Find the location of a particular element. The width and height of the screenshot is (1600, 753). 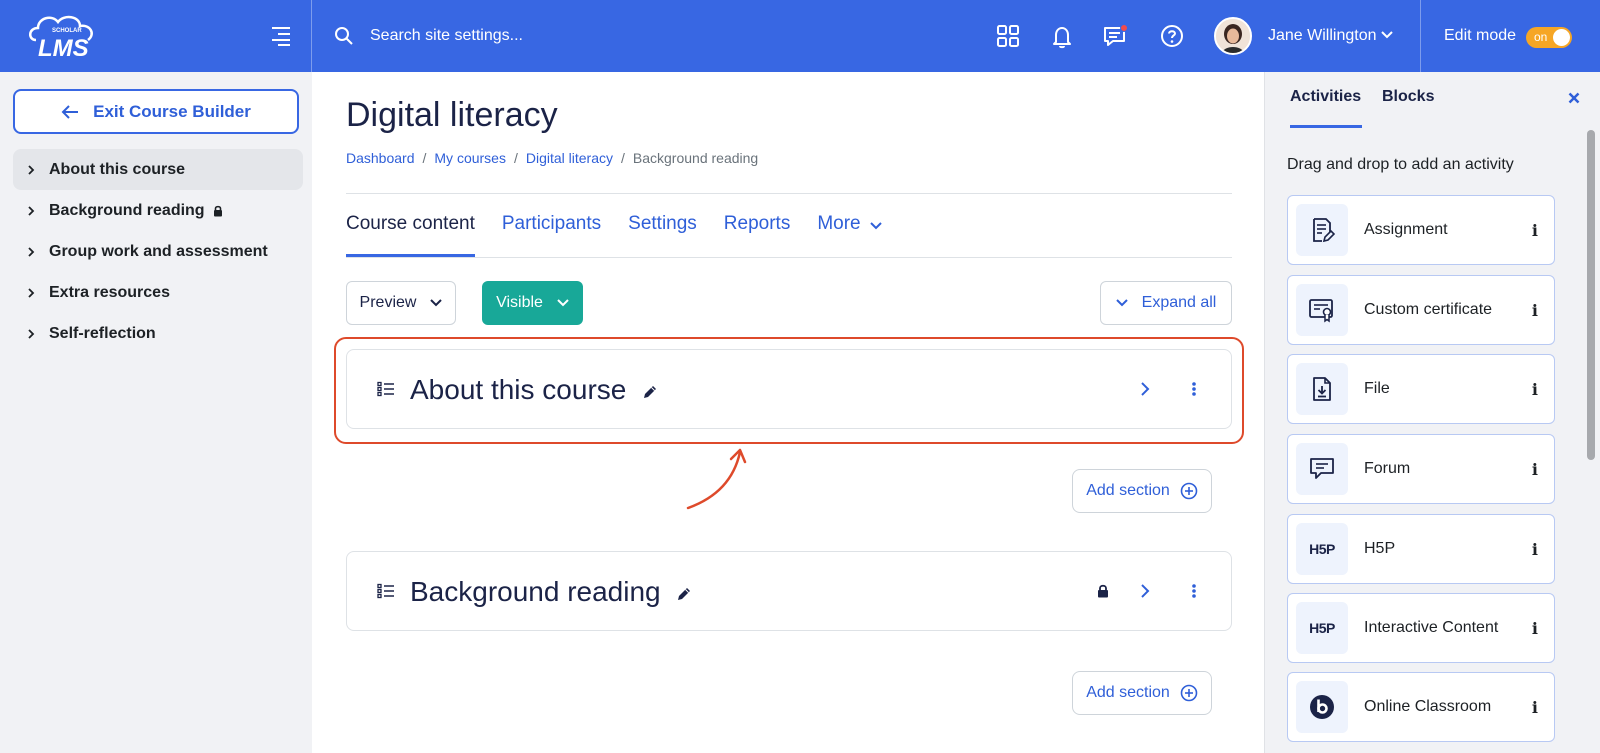

sidebar-item-label: Group work and assessment is located at coordinates (158, 251).